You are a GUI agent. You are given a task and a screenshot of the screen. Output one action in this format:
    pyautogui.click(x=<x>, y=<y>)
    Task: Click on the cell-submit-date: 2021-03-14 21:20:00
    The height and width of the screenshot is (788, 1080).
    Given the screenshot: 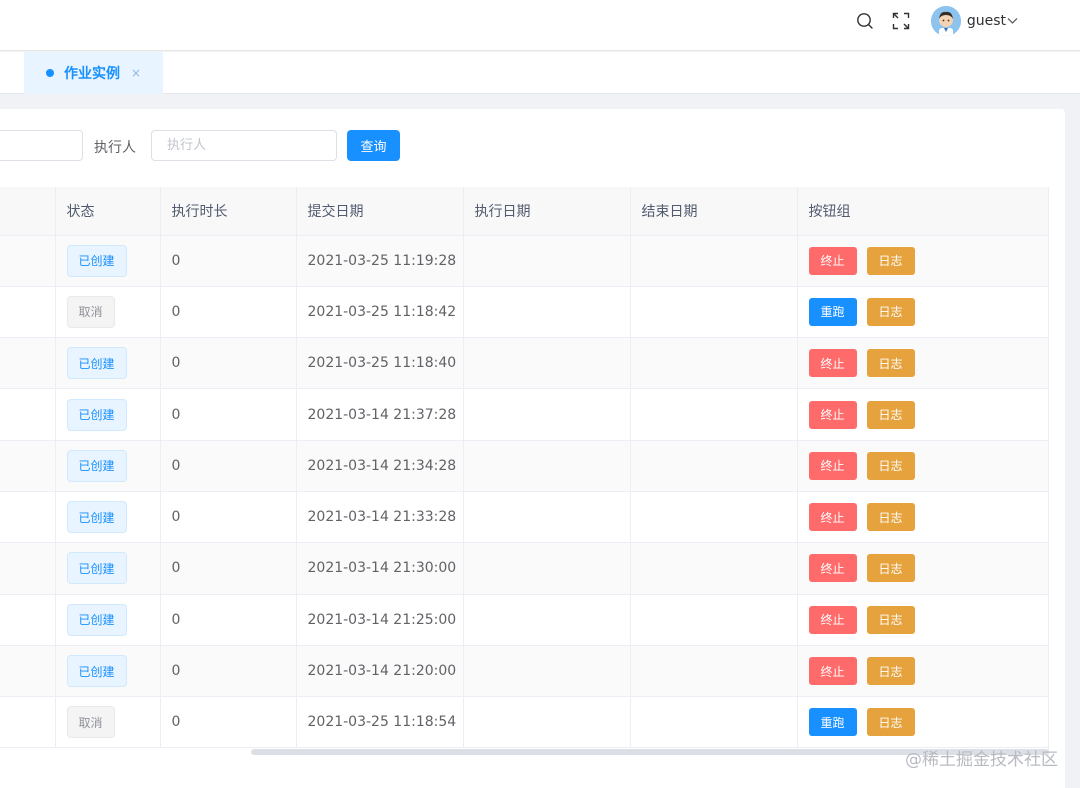 What is the action you would take?
    pyautogui.click(x=380, y=671)
    